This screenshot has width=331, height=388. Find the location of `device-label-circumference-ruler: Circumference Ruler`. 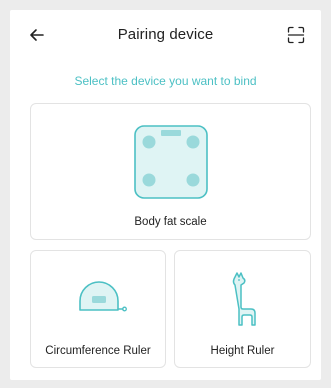

device-label-circumference-ruler: Circumference Ruler is located at coordinates (98, 351).